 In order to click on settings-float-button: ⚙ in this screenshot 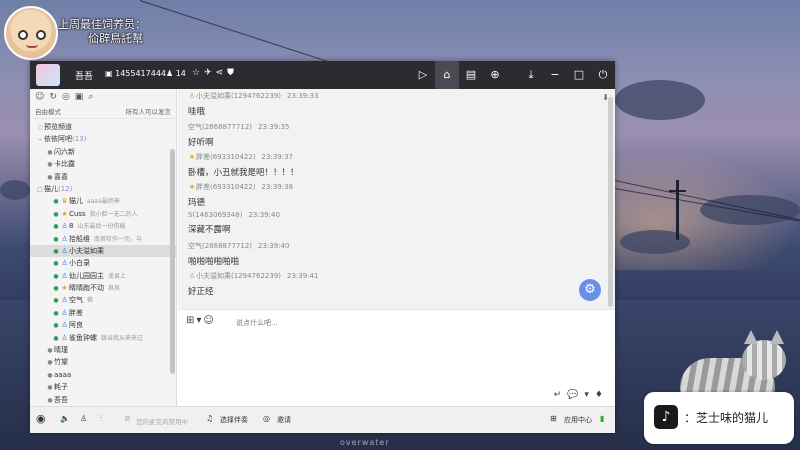, I will do `click(590, 290)`.